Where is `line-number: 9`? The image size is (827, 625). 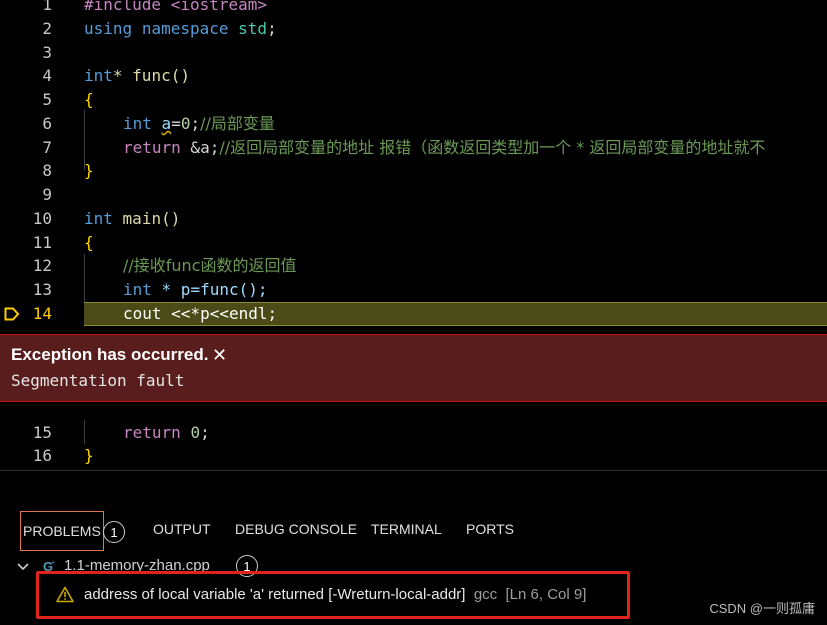 line-number: 9 is located at coordinates (47, 194).